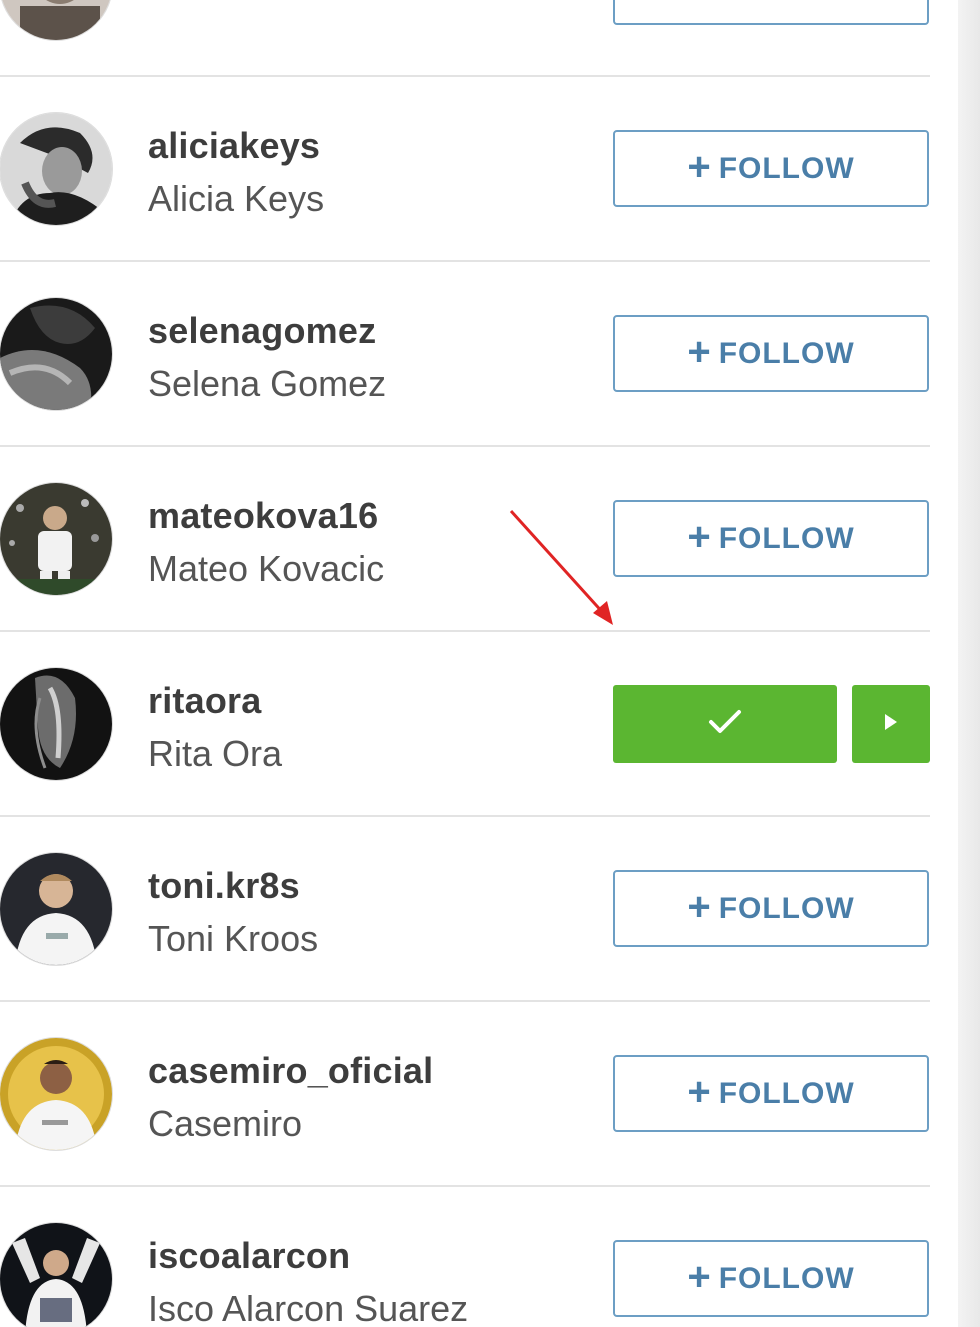  What do you see at coordinates (969, 663) in the screenshot?
I see `scrollbar-track` at bounding box center [969, 663].